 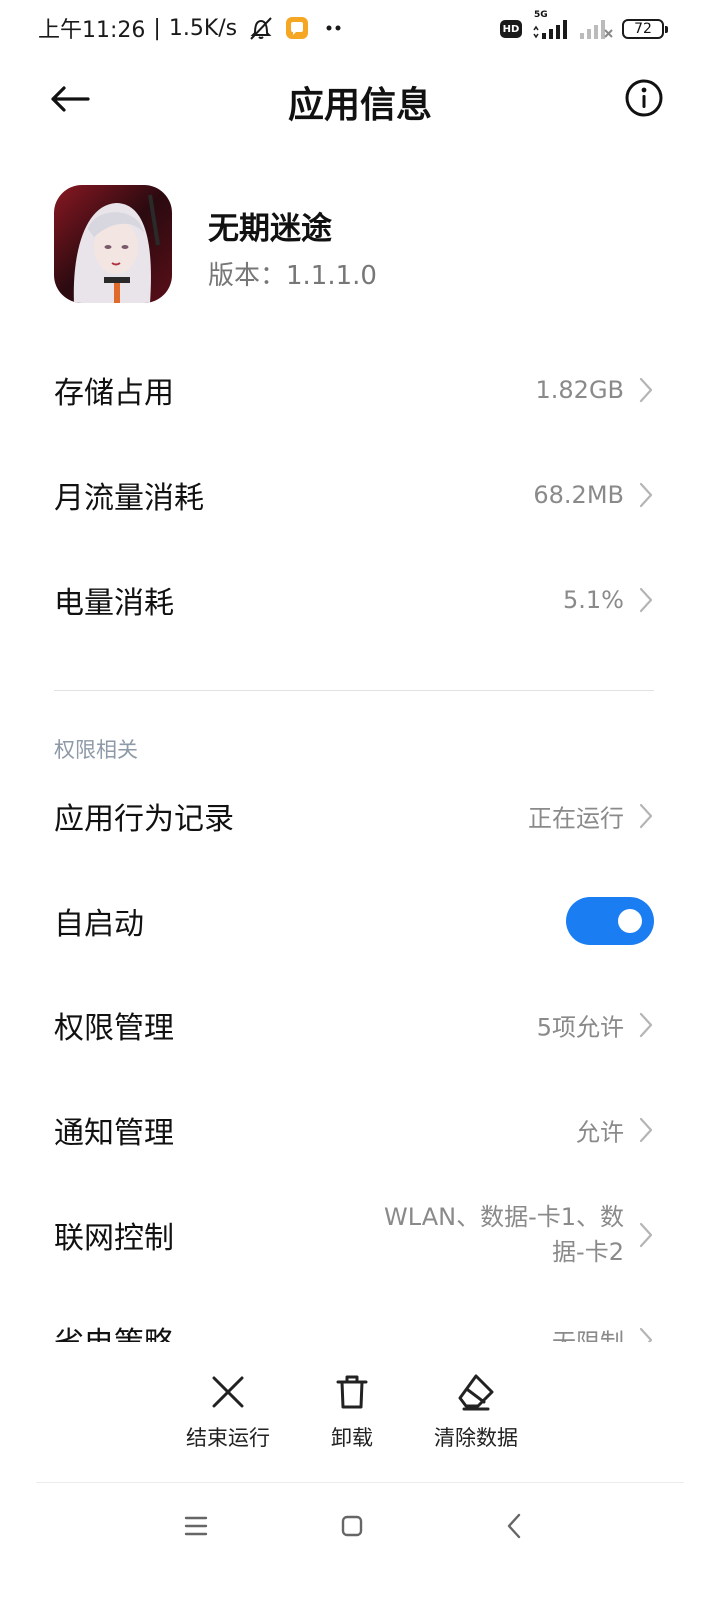 I want to click on home-button, so click(x=352, y=1526).